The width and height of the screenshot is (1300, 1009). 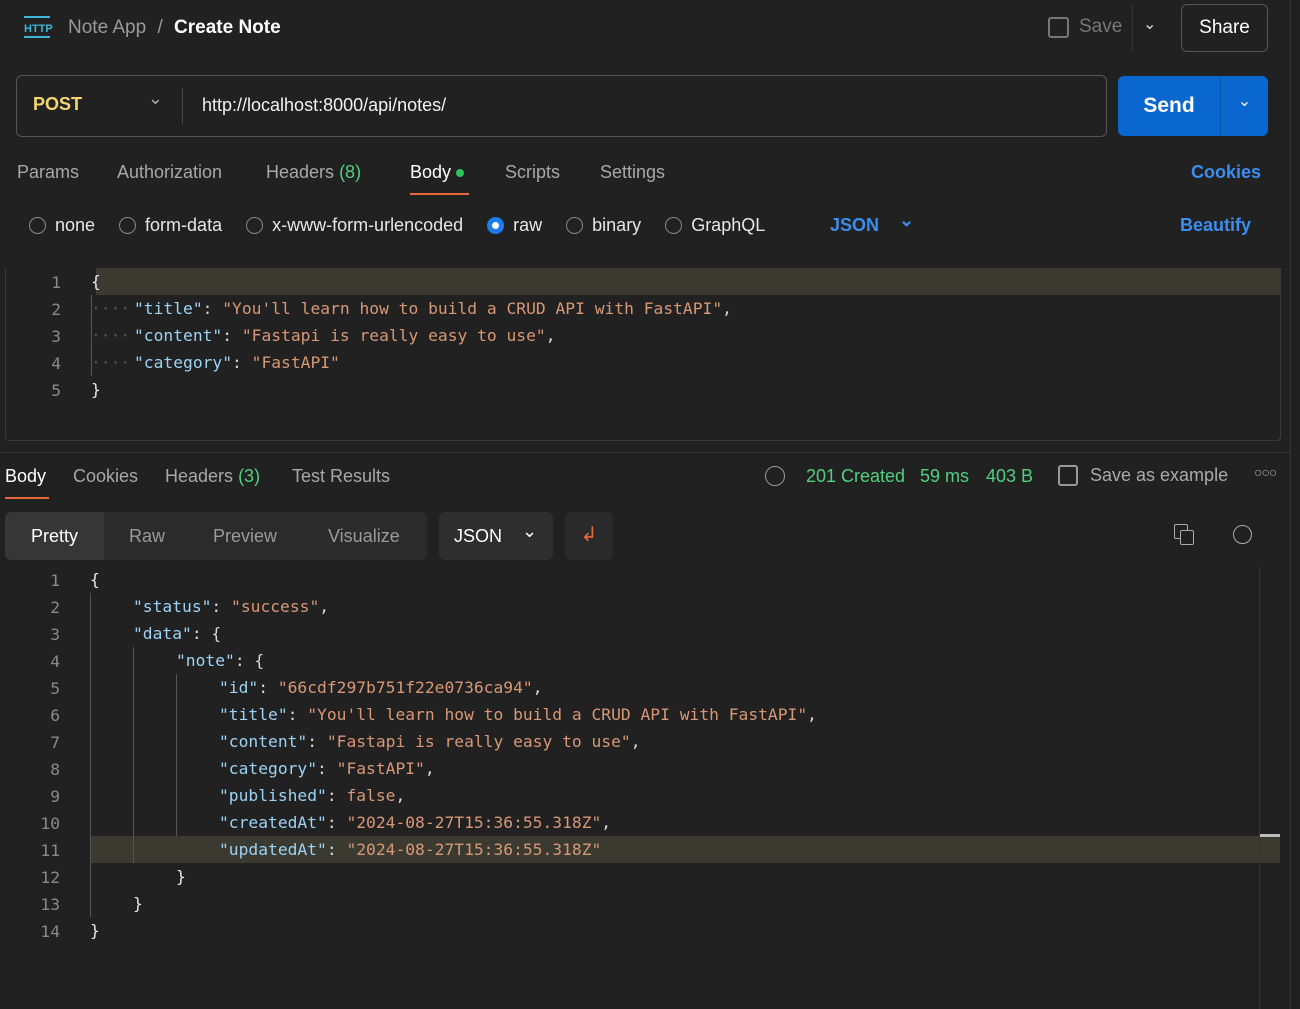 What do you see at coordinates (55, 796) in the screenshot?
I see `line-number: 9` at bounding box center [55, 796].